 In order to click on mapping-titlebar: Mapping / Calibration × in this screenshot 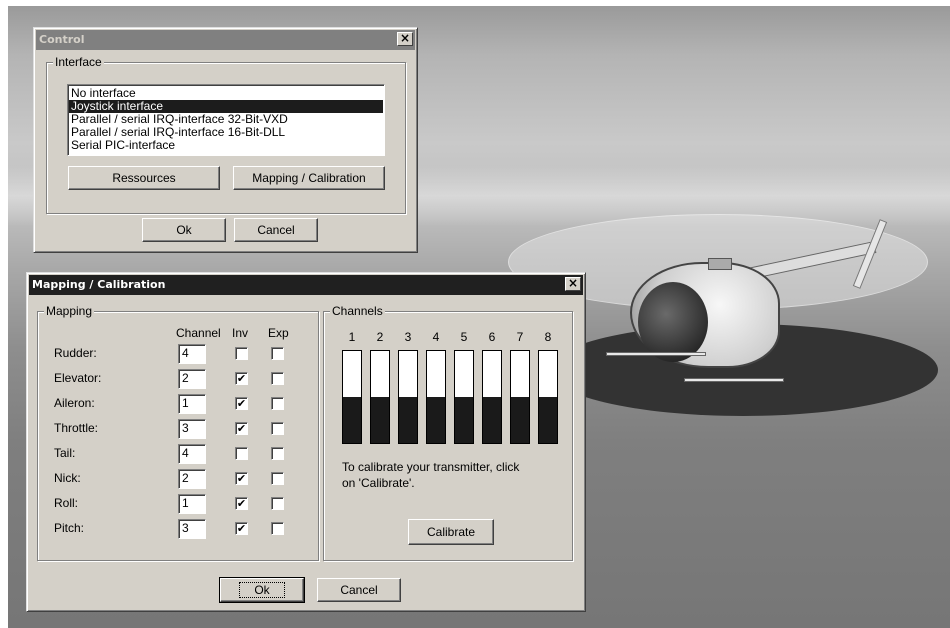, I will do `click(306, 285)`.